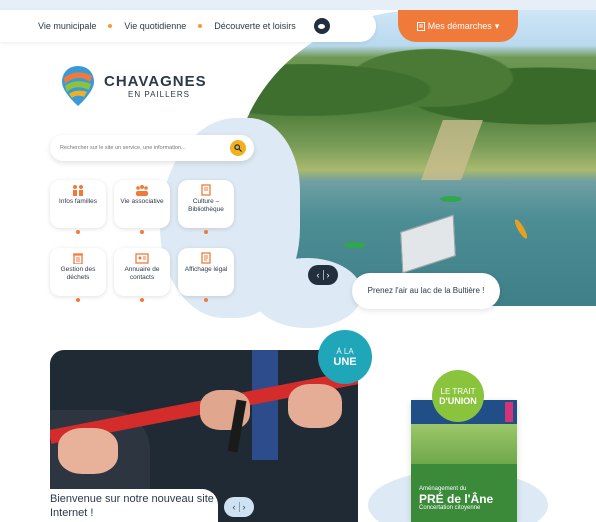 This screenshot has height=522, width=596. What do you see at coordinates (78, 86) in the screenshot?
I see `logo-pin-icon` at bounding box center [78, 86].